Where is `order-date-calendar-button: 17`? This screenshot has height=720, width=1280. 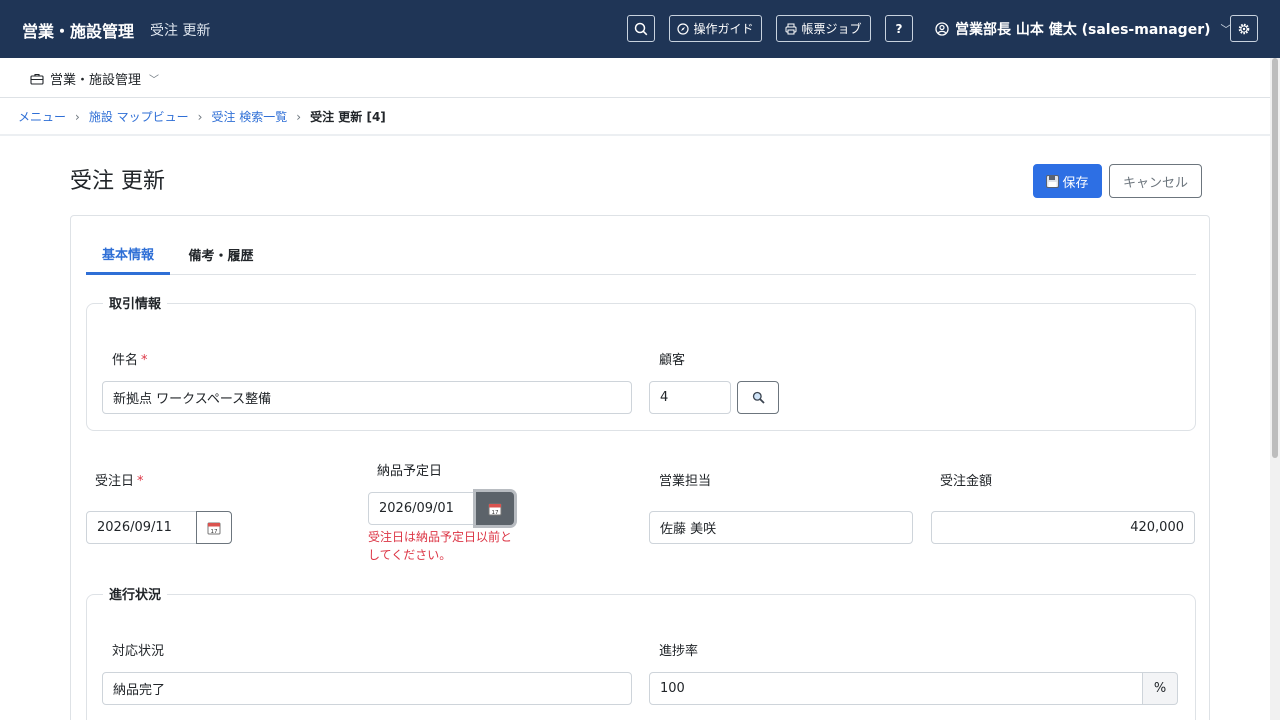 order-date-calendar-button: 17 is located at coordinates (214, 527).